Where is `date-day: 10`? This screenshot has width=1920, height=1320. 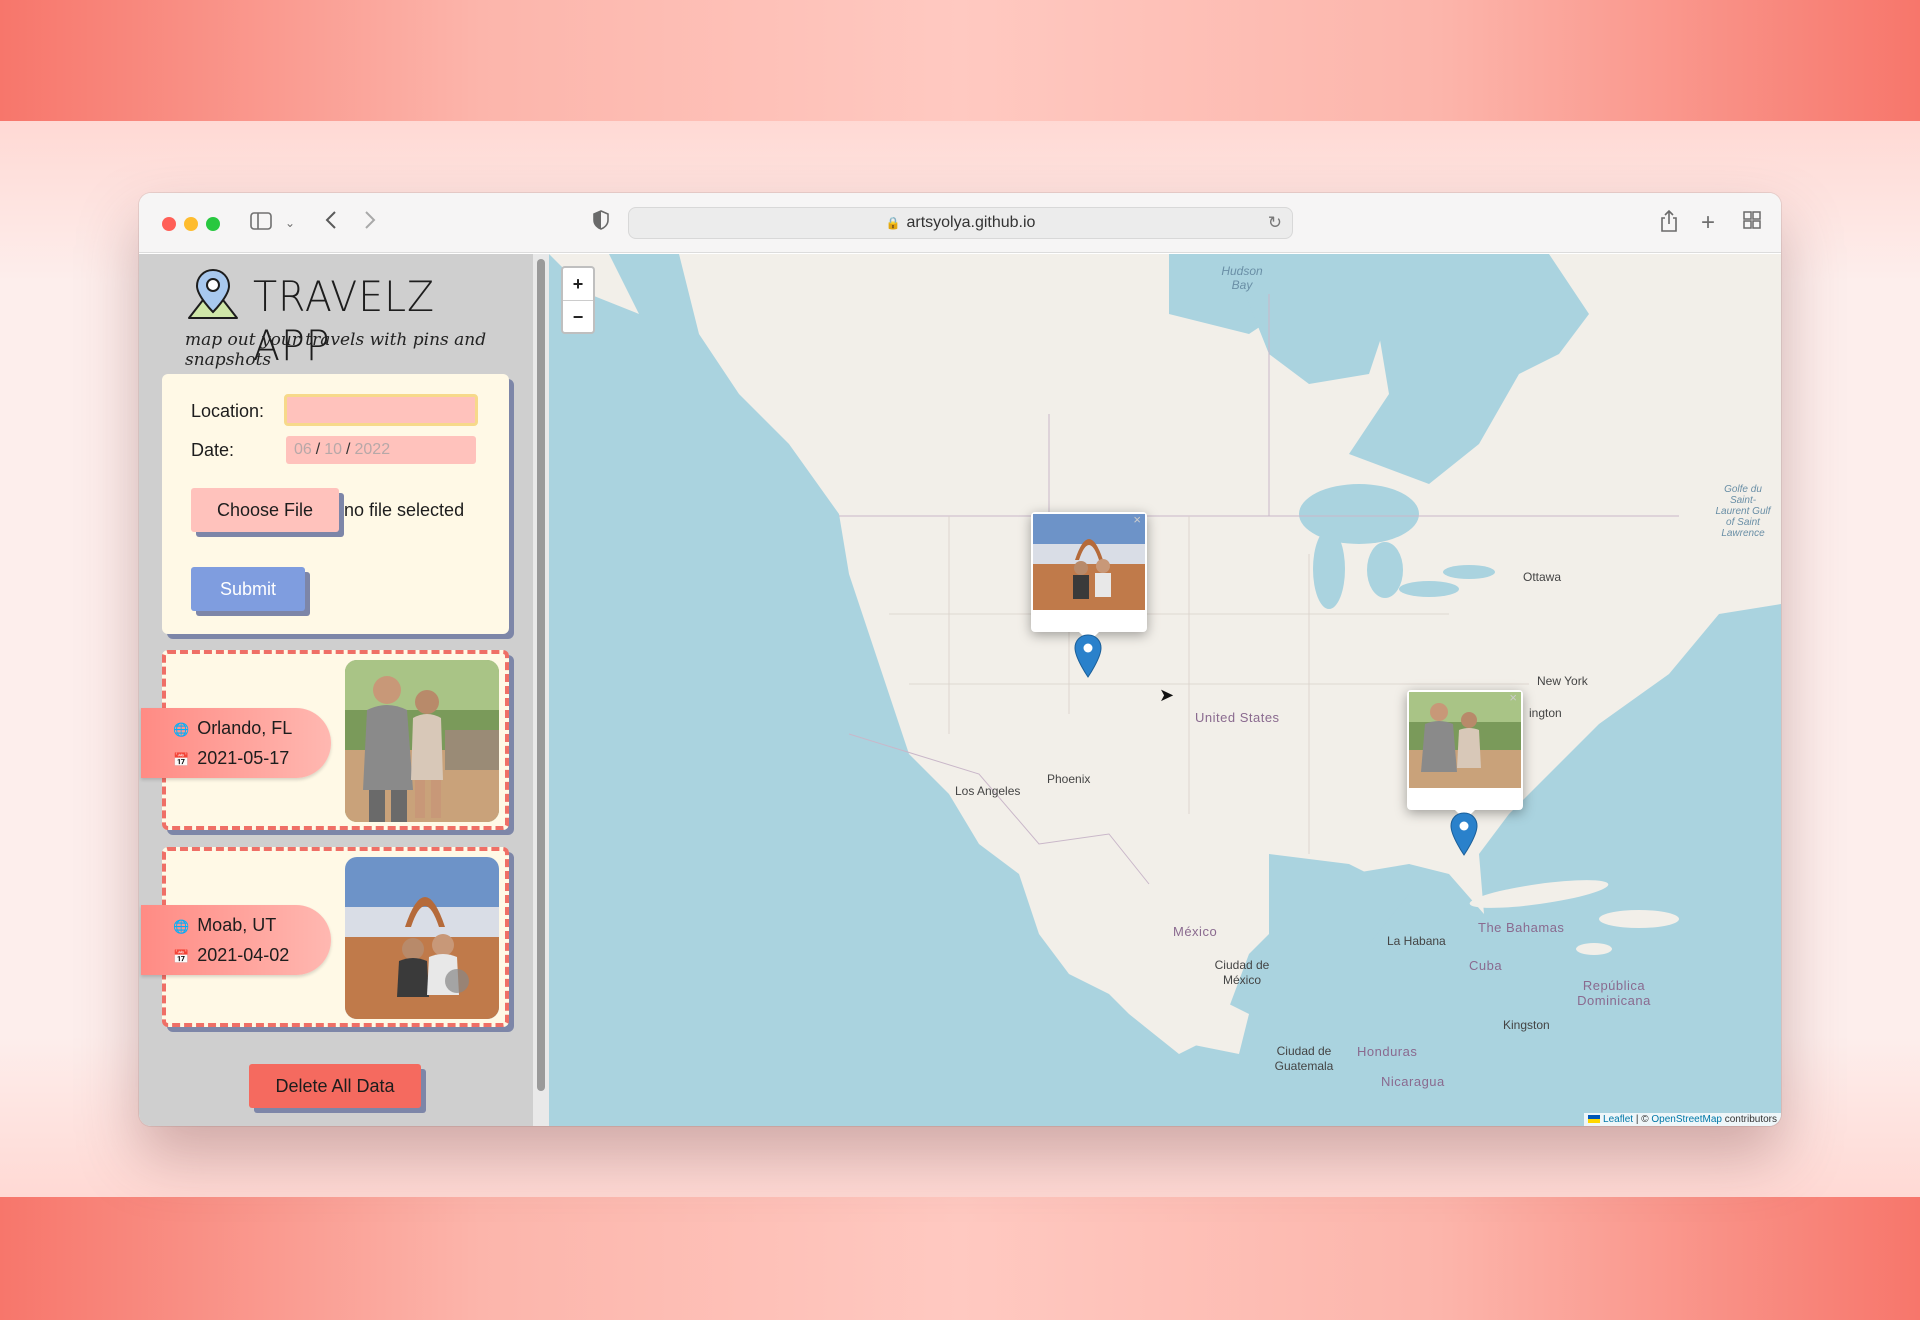 date-day: 10 is located at coordinates (333, 449).